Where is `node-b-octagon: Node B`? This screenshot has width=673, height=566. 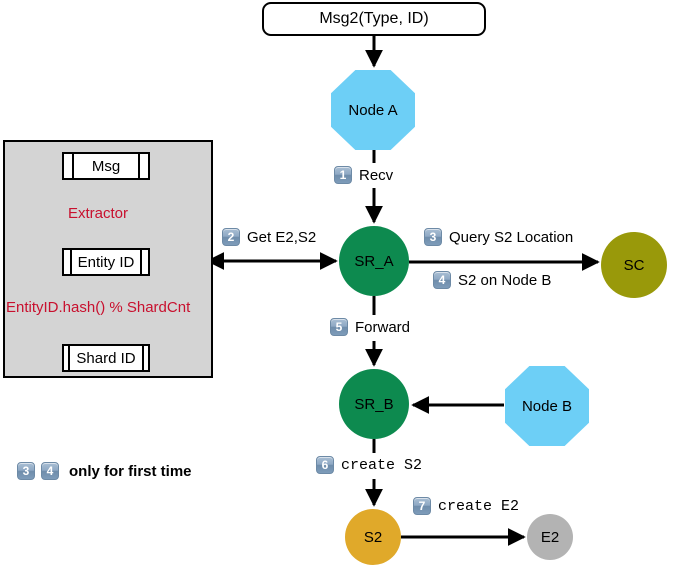 node-b-octagon: Node B is located at coordinates (547, 406).